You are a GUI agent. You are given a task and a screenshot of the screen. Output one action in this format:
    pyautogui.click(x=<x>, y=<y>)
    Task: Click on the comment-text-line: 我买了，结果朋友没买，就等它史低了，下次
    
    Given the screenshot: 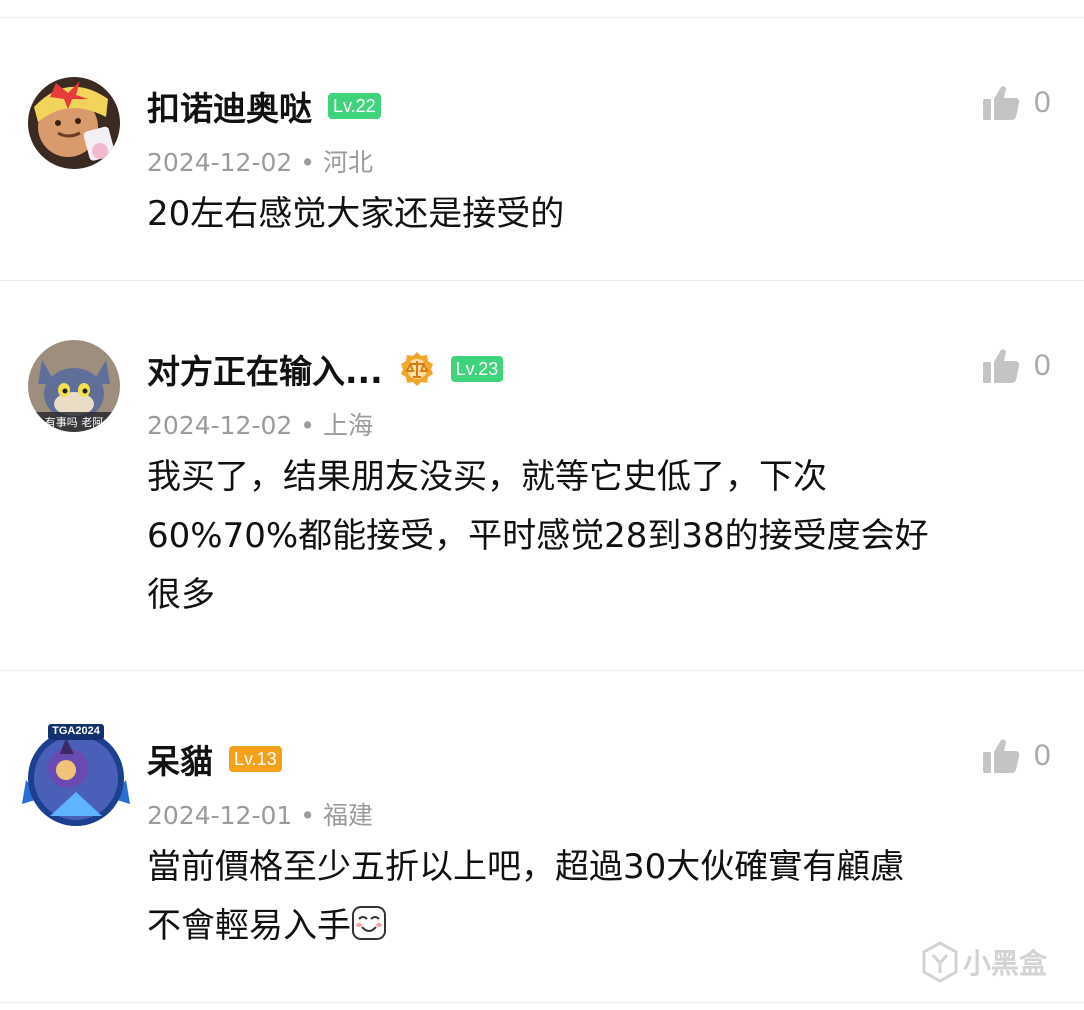 What is the action you would take?
    pyautogui.click(x=487, y=477)
    